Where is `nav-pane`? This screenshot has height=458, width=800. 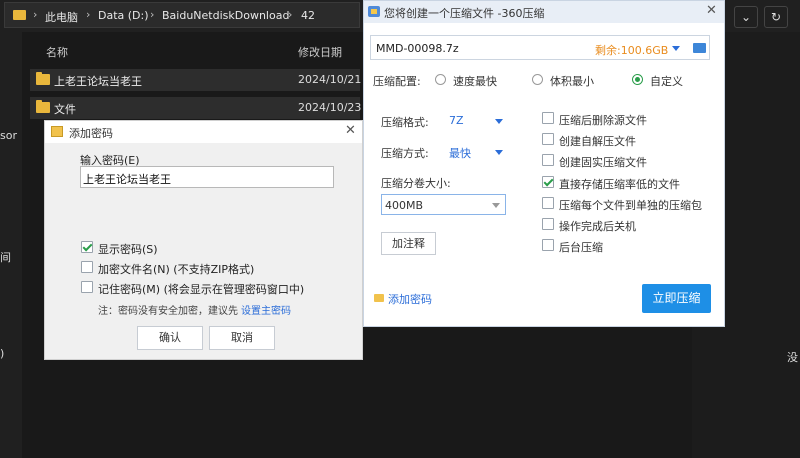 nav-pane is located at coordinates (11, 245).